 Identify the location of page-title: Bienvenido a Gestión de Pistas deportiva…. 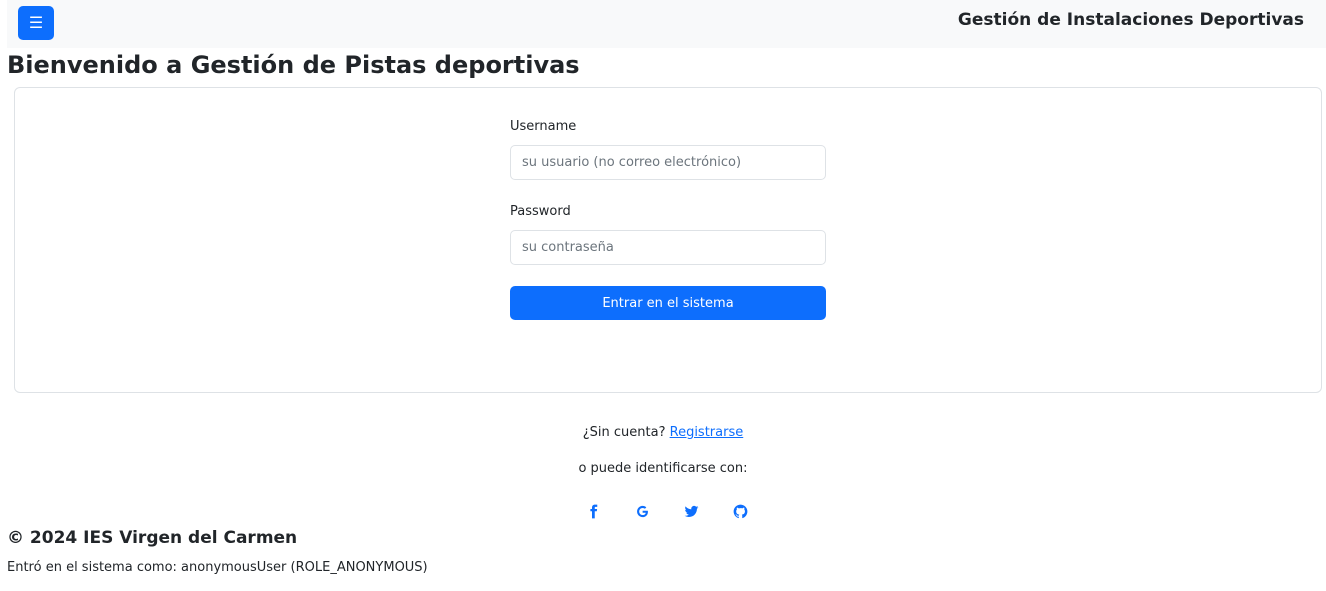
(293, 65).